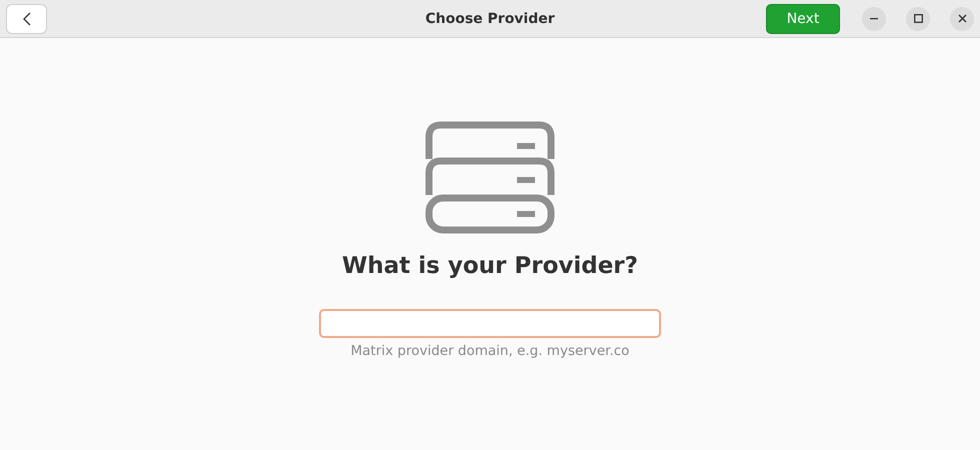  I want to click on close-icon, so click(962, 18).